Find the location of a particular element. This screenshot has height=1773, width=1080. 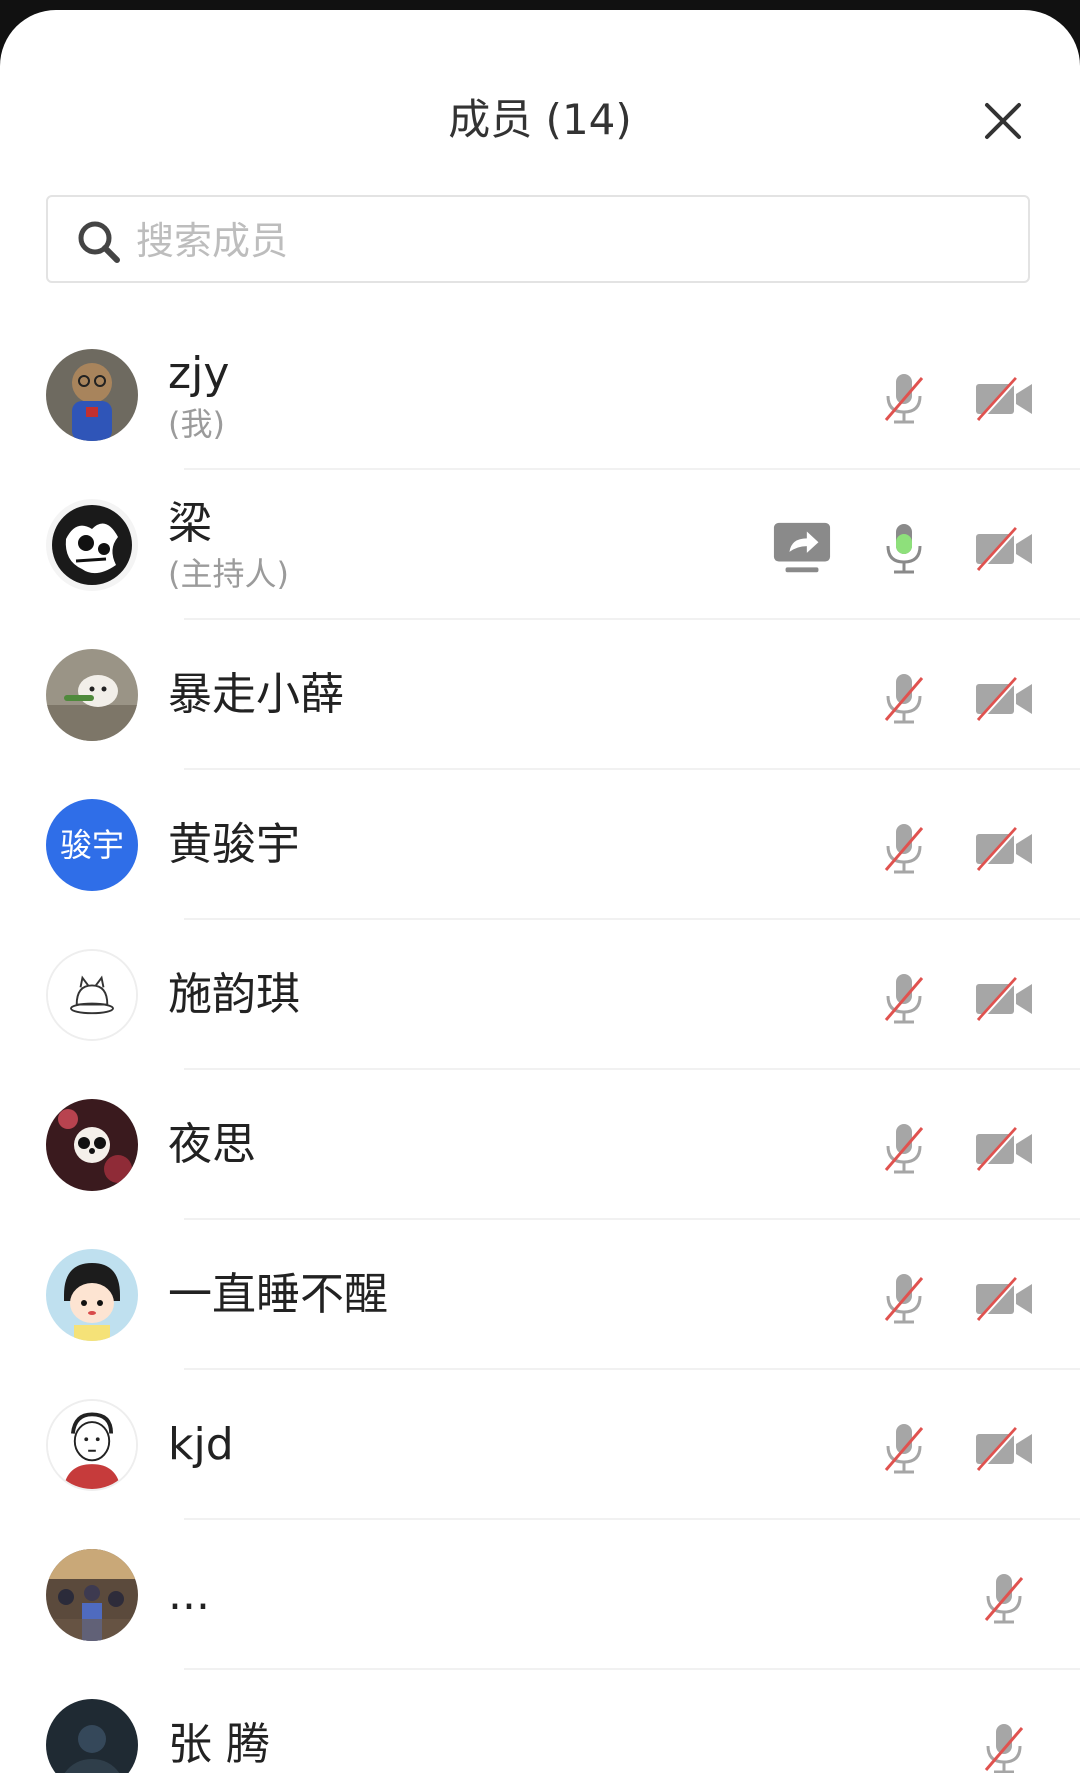

search-input is located at coordinates (566, 241).